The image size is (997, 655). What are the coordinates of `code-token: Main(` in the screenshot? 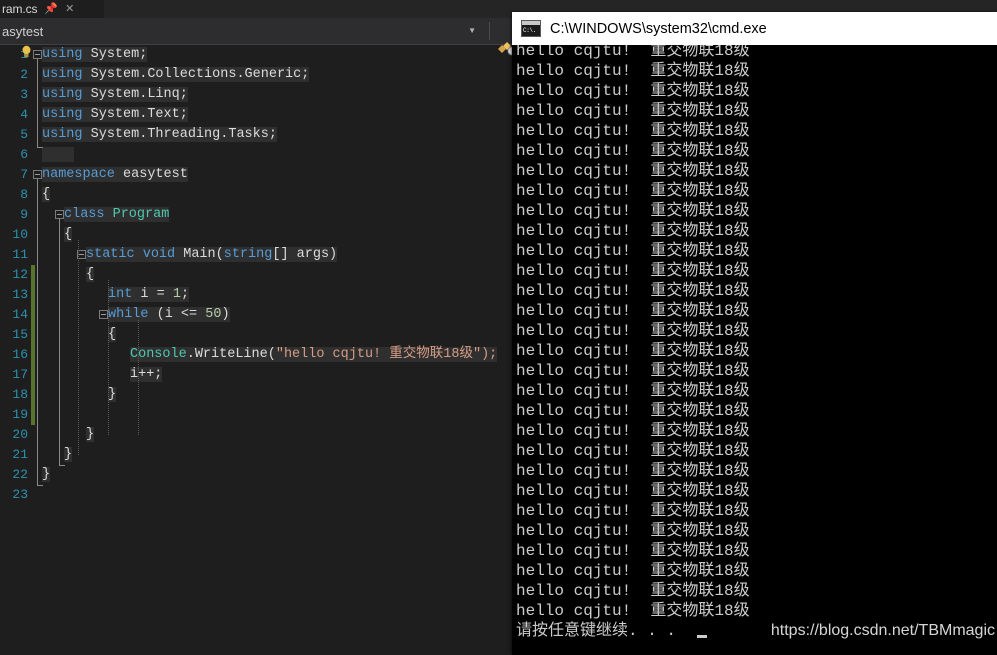 It's located at (199, 254).